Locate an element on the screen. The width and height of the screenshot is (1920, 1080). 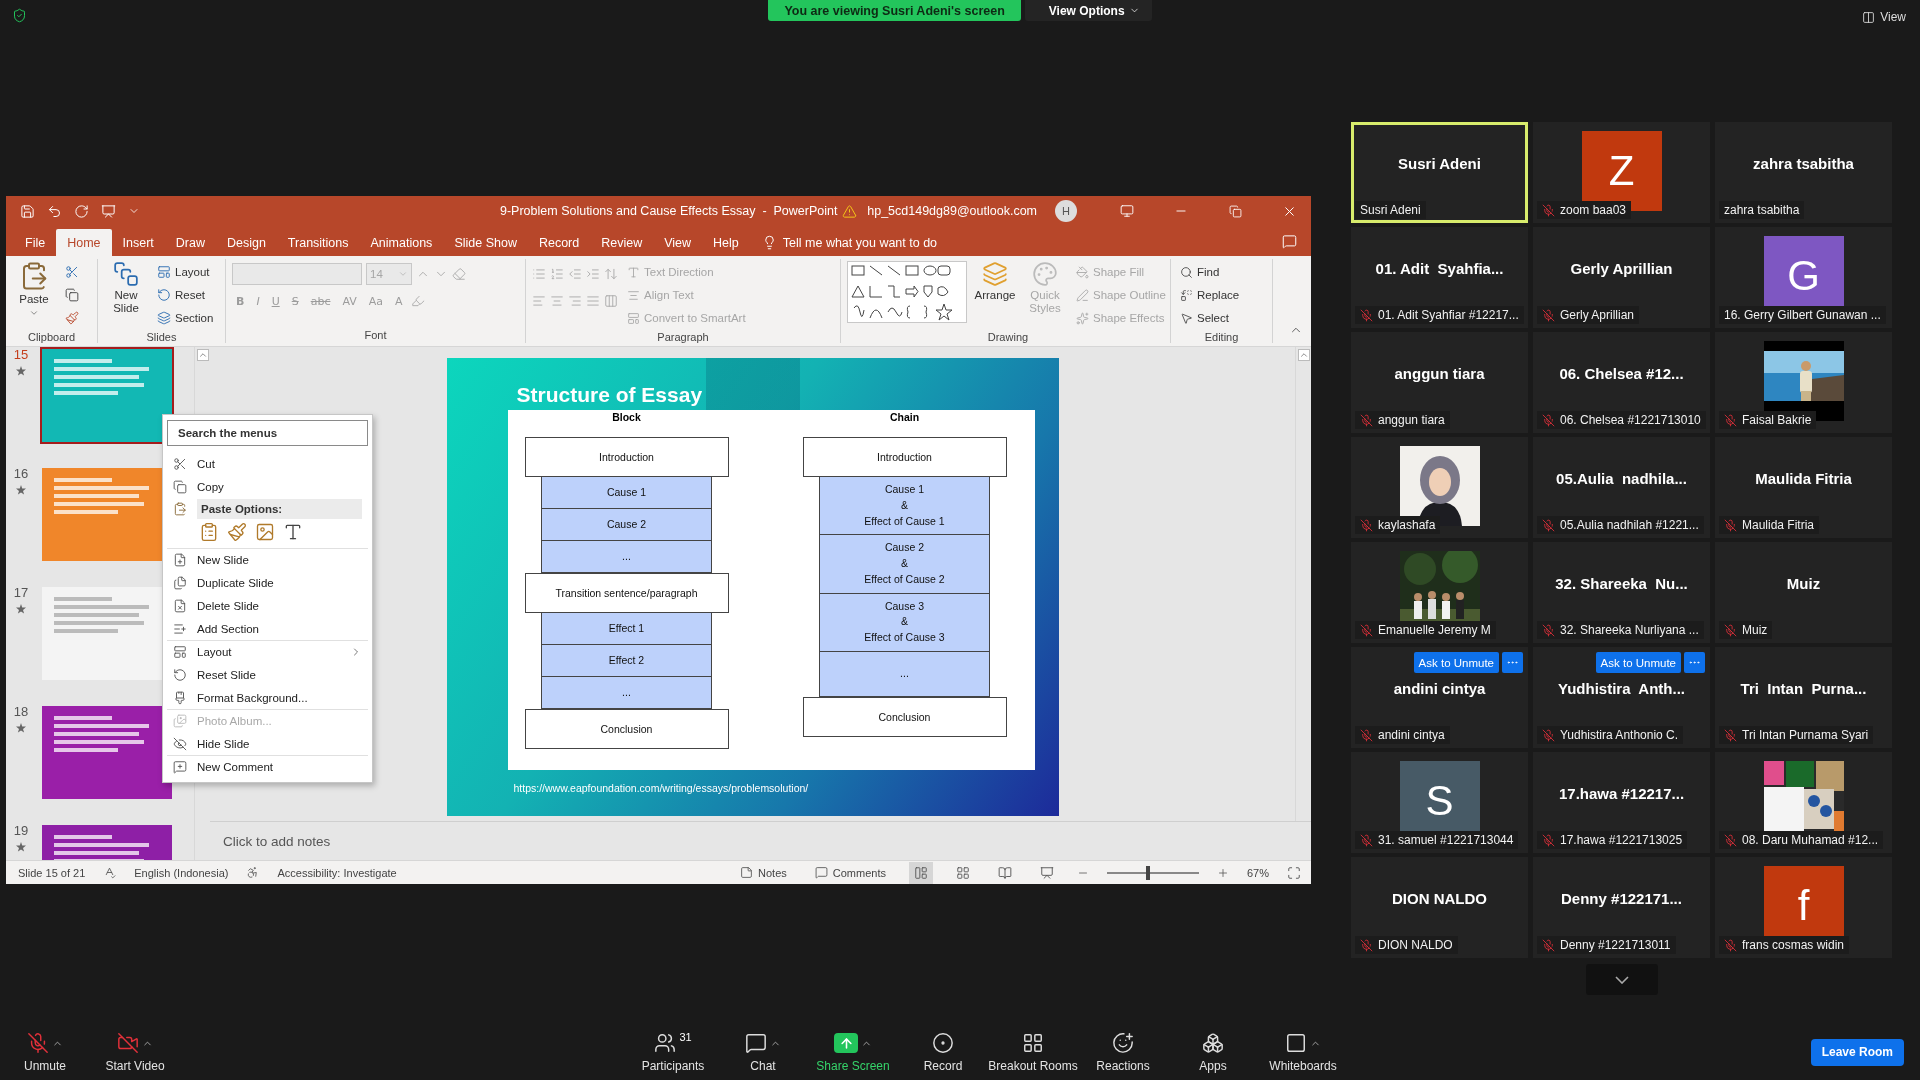
toolbar-button: 31 Participants is located at coordinates (673, 1052).